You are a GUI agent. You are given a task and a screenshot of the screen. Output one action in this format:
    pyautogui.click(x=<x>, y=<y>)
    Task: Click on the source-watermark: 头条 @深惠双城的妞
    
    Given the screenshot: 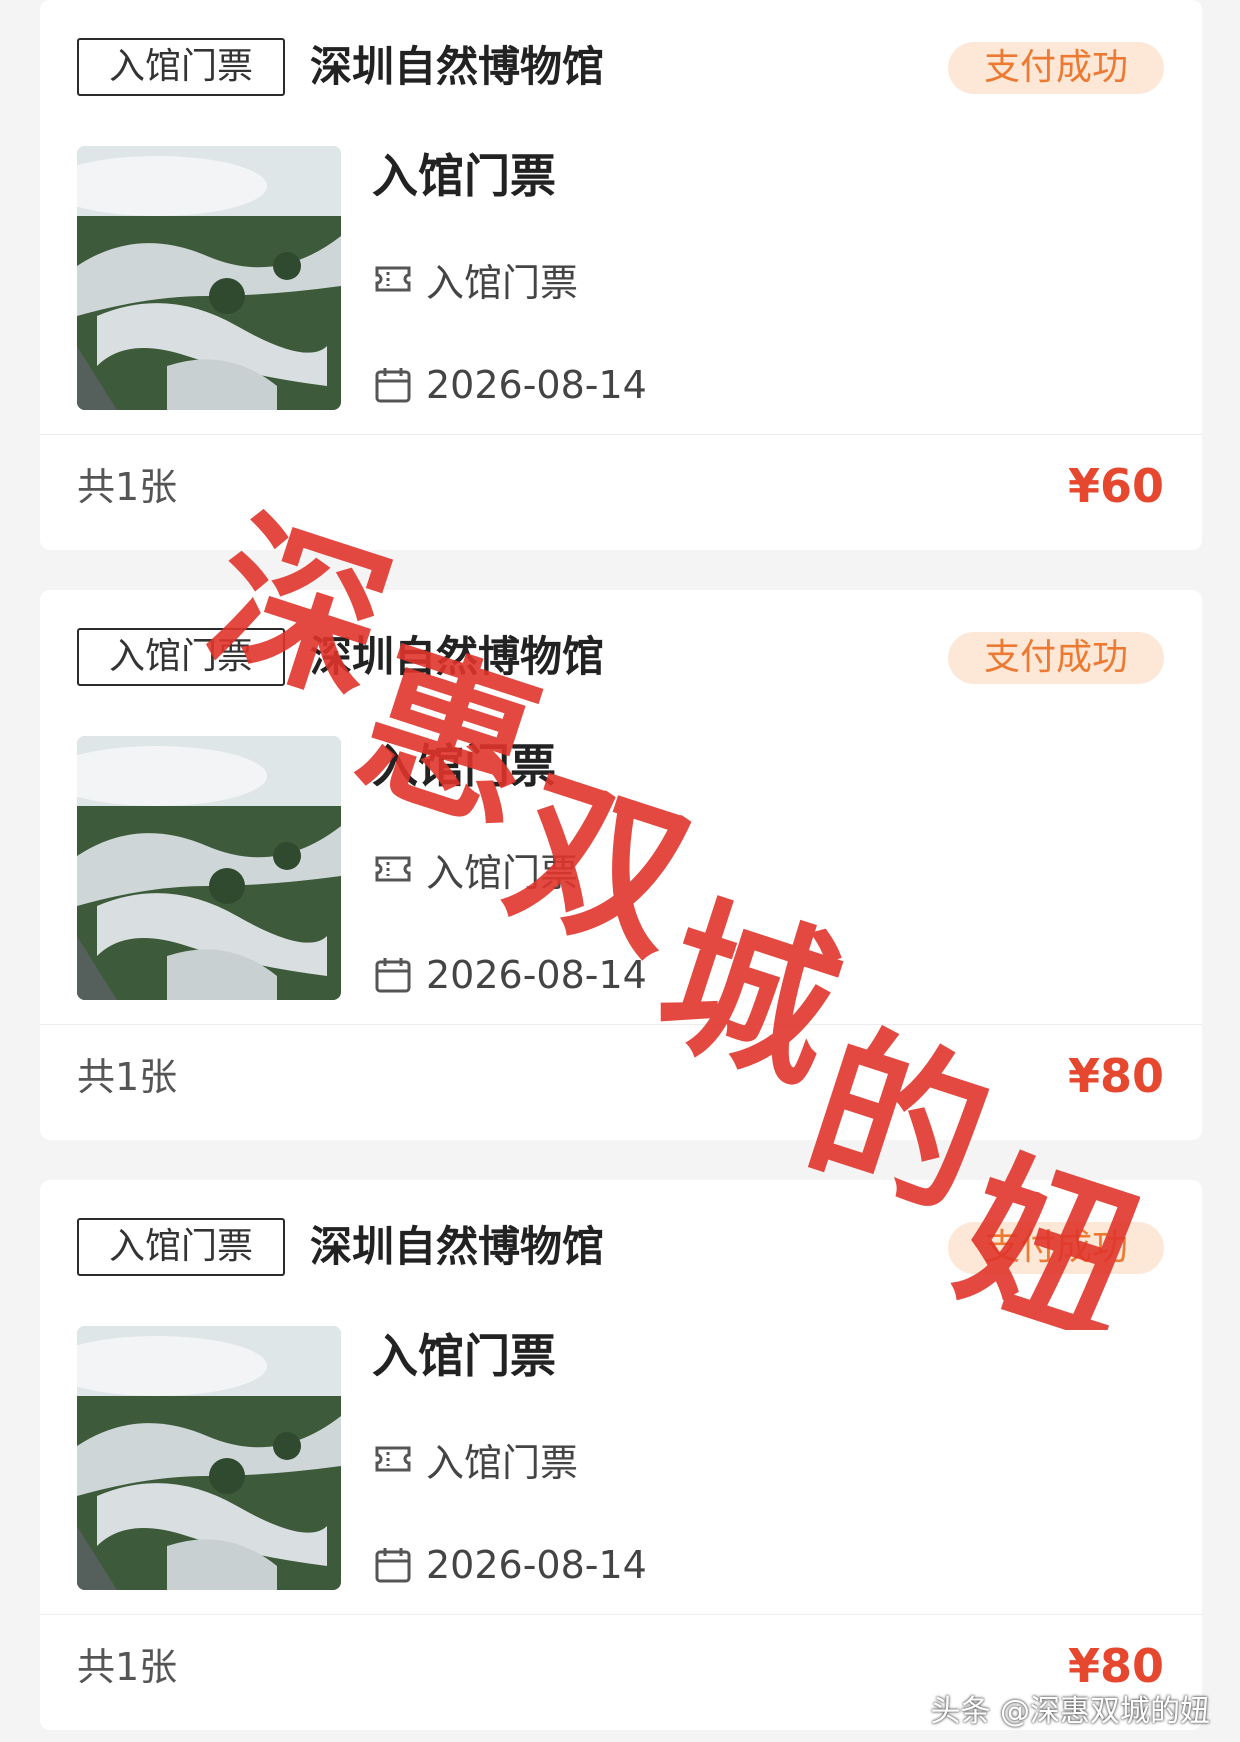 What is the action you would take?
    pyautogui.click(x=1070, y=1711)
    